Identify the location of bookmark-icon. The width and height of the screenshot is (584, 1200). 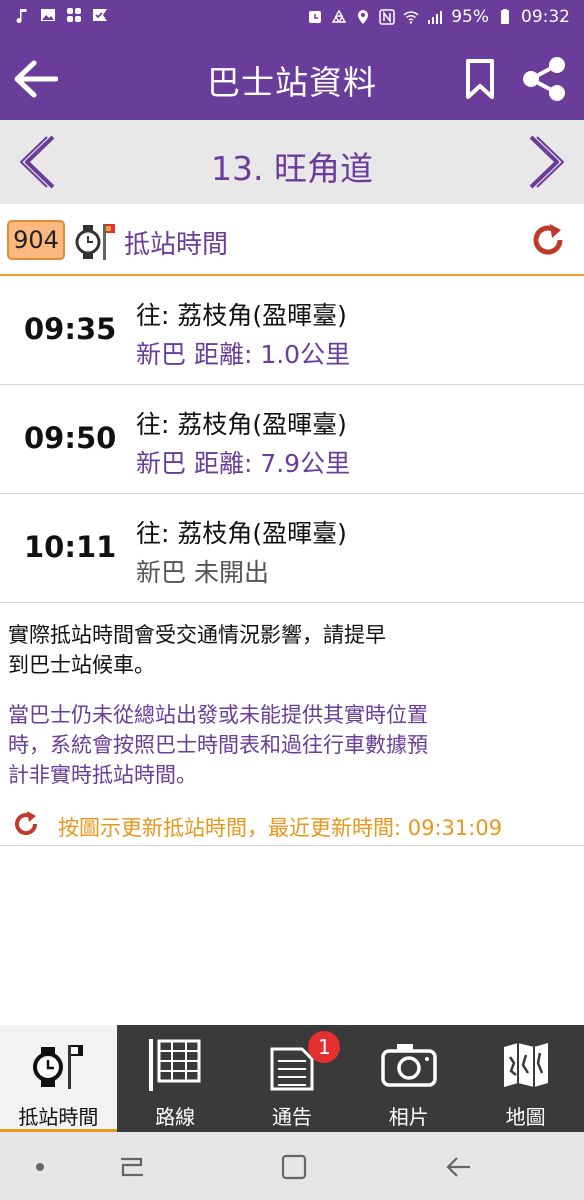
(480, 79).